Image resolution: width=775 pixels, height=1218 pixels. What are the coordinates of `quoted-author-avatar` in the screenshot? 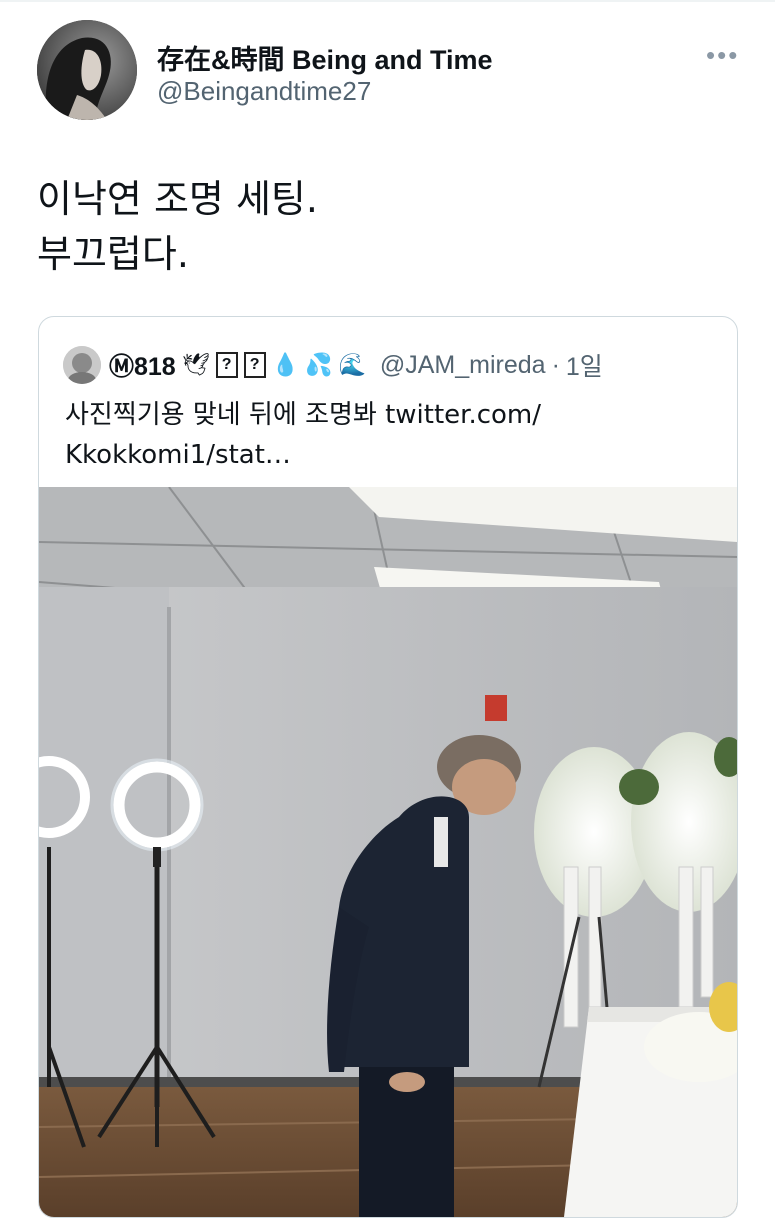 It's located at (82, 365).